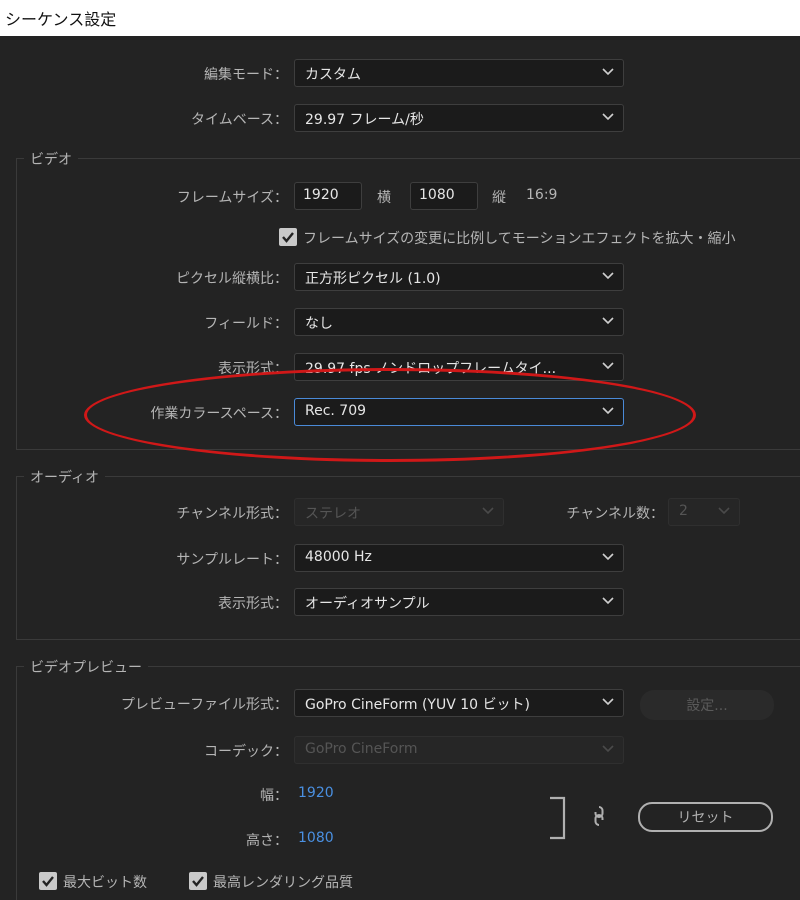  What do you see at coordinates (705, 817) in the screenshot?
I see `reset-button: リセット` at bounding box center [705, 817].